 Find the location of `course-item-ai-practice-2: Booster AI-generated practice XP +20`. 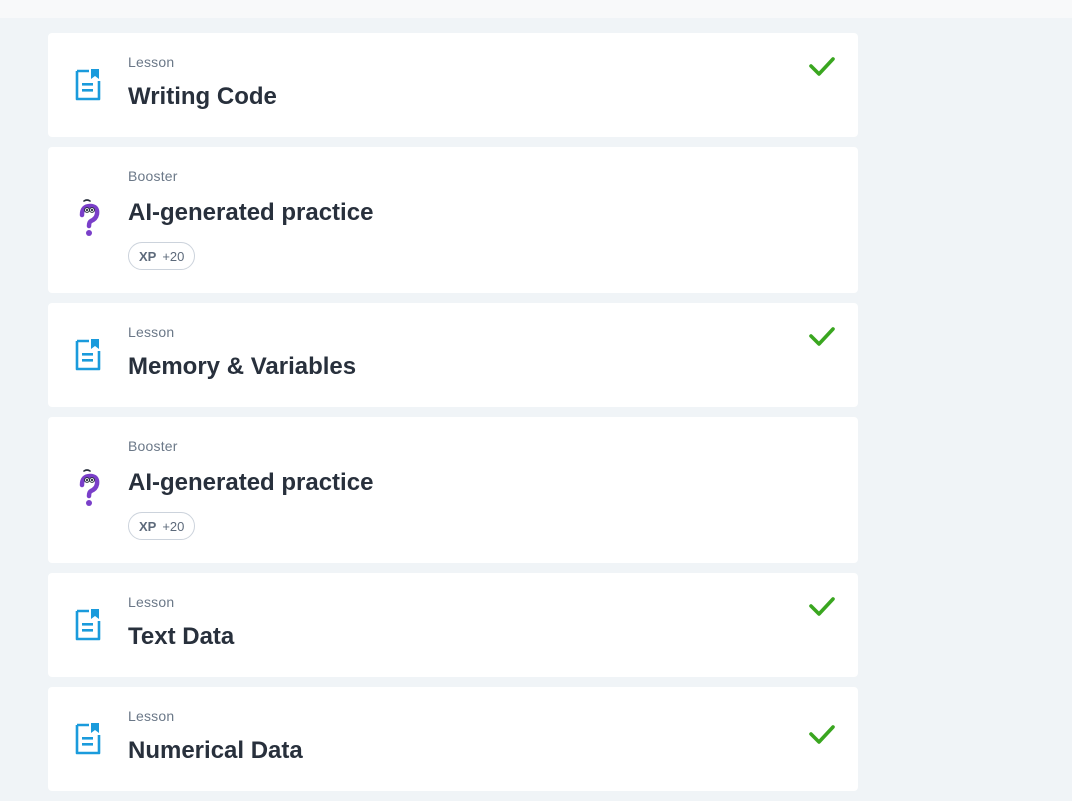

course-item-ai-practice-2: Booster AI-generated practice XP +20 is located at coordinates (453, 490).